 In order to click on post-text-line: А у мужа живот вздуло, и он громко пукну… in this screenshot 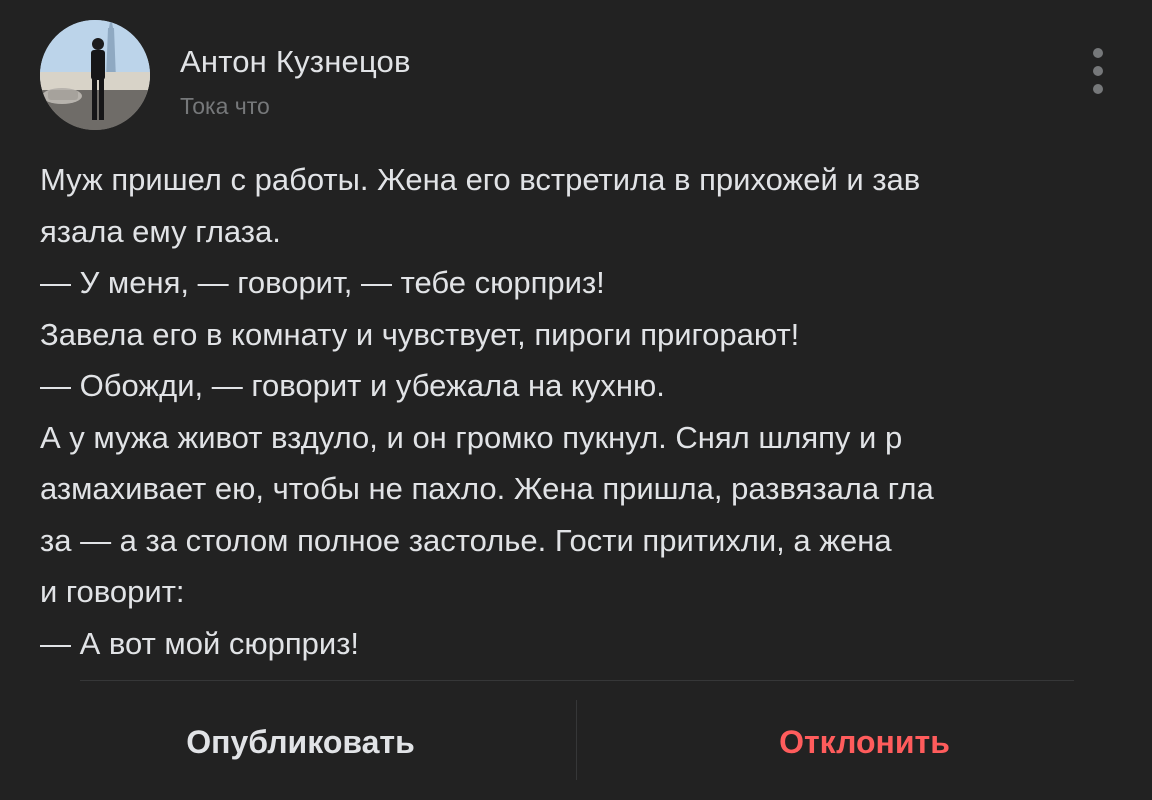, I will do `click(471, 437)`.